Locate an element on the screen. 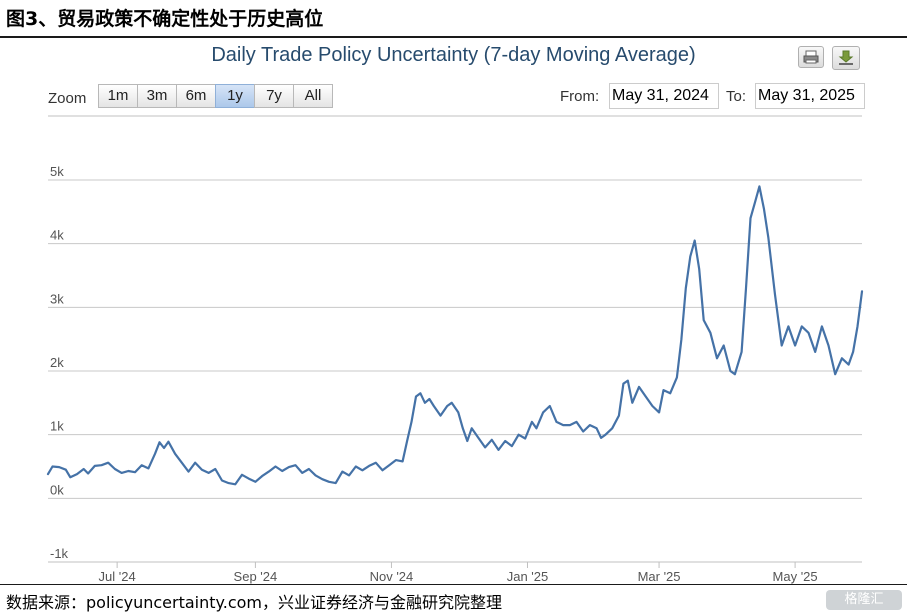 The height and width of the screenshot is (613, 907). x-tick-label: Nov '24 is located at coordinates (392, 576).